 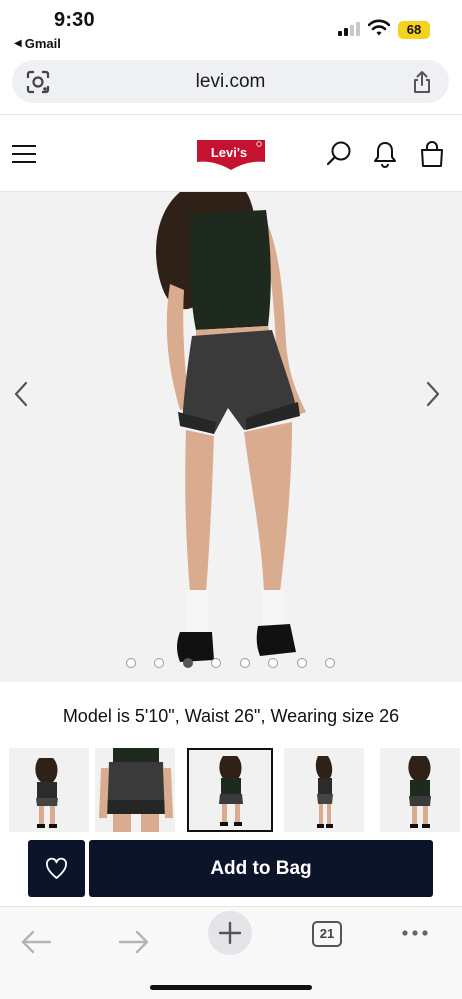 I want to click on share-icon, so click(x=422, y=82).